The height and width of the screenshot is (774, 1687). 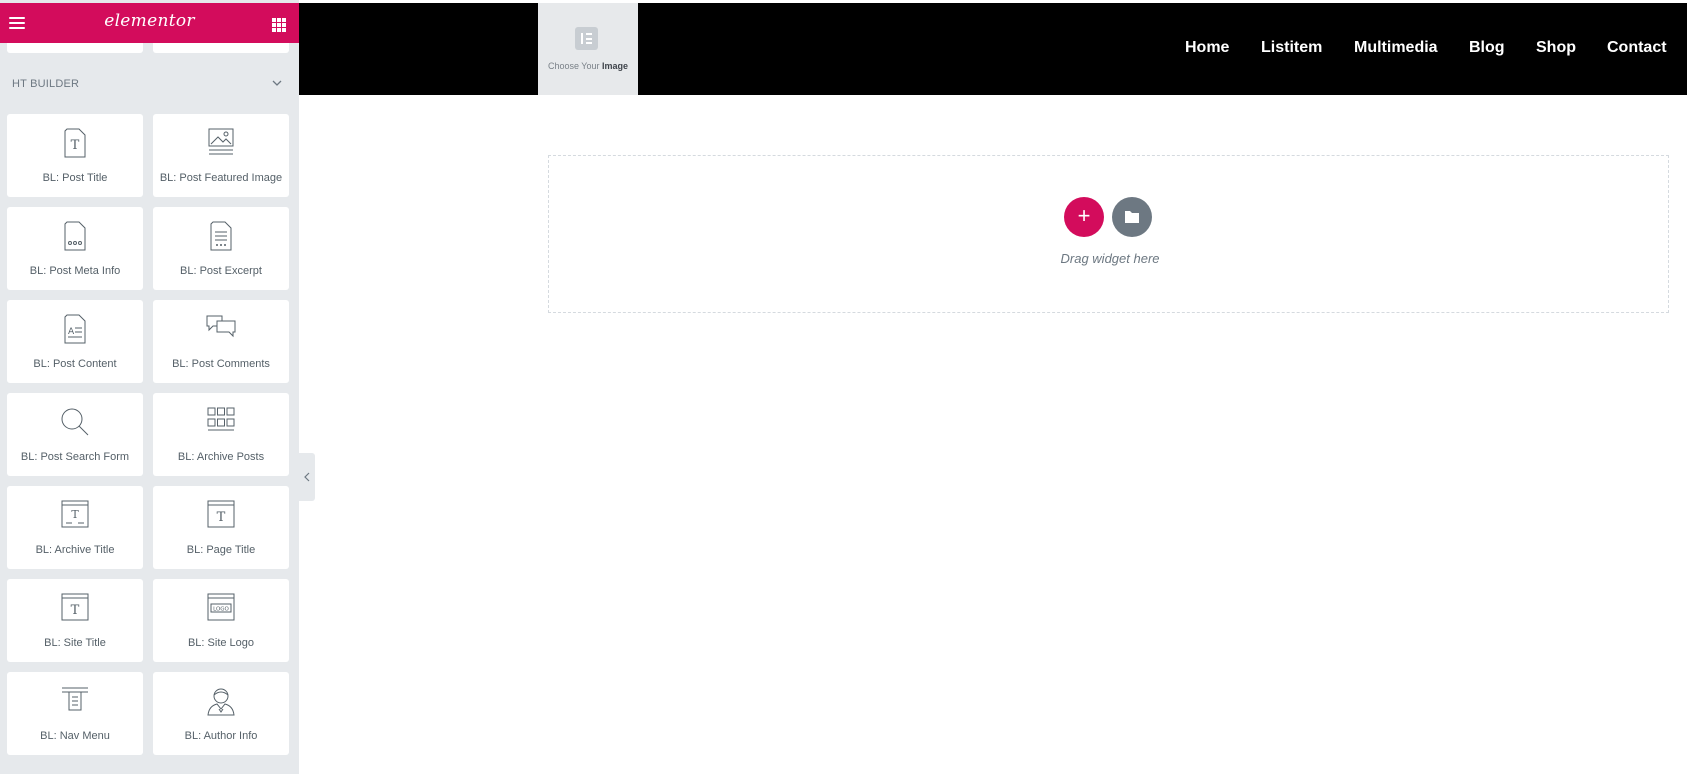 What do you see at coordinates (221, 643) in the screenshot?
I see `widget-label: BL: Site Logo` at bounding box center [221, 643].